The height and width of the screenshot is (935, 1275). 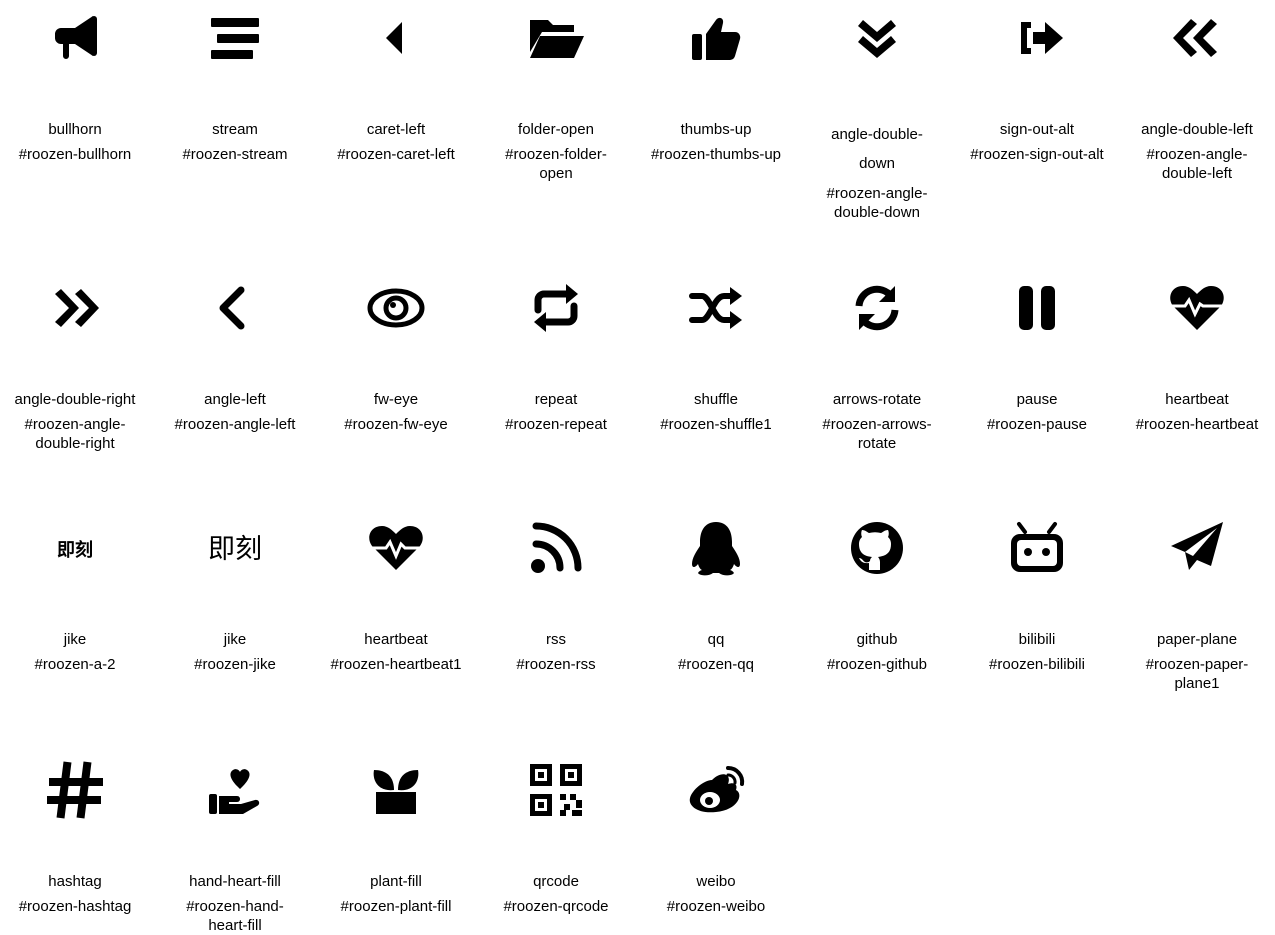 I want to click on icon-card-bullhorn: bullhorn #roozen-bullhorn, so click(x=75, y=85).